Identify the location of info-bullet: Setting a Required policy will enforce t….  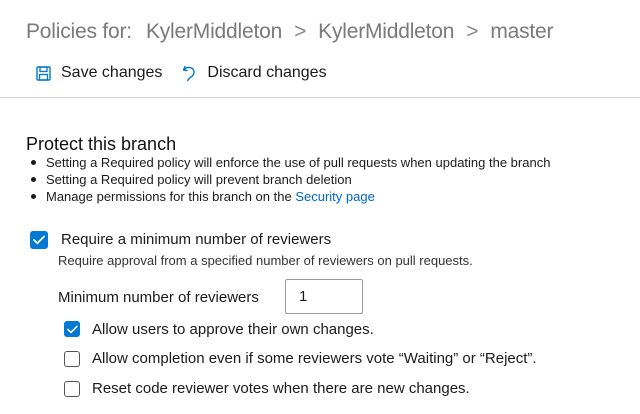
(288, 162).